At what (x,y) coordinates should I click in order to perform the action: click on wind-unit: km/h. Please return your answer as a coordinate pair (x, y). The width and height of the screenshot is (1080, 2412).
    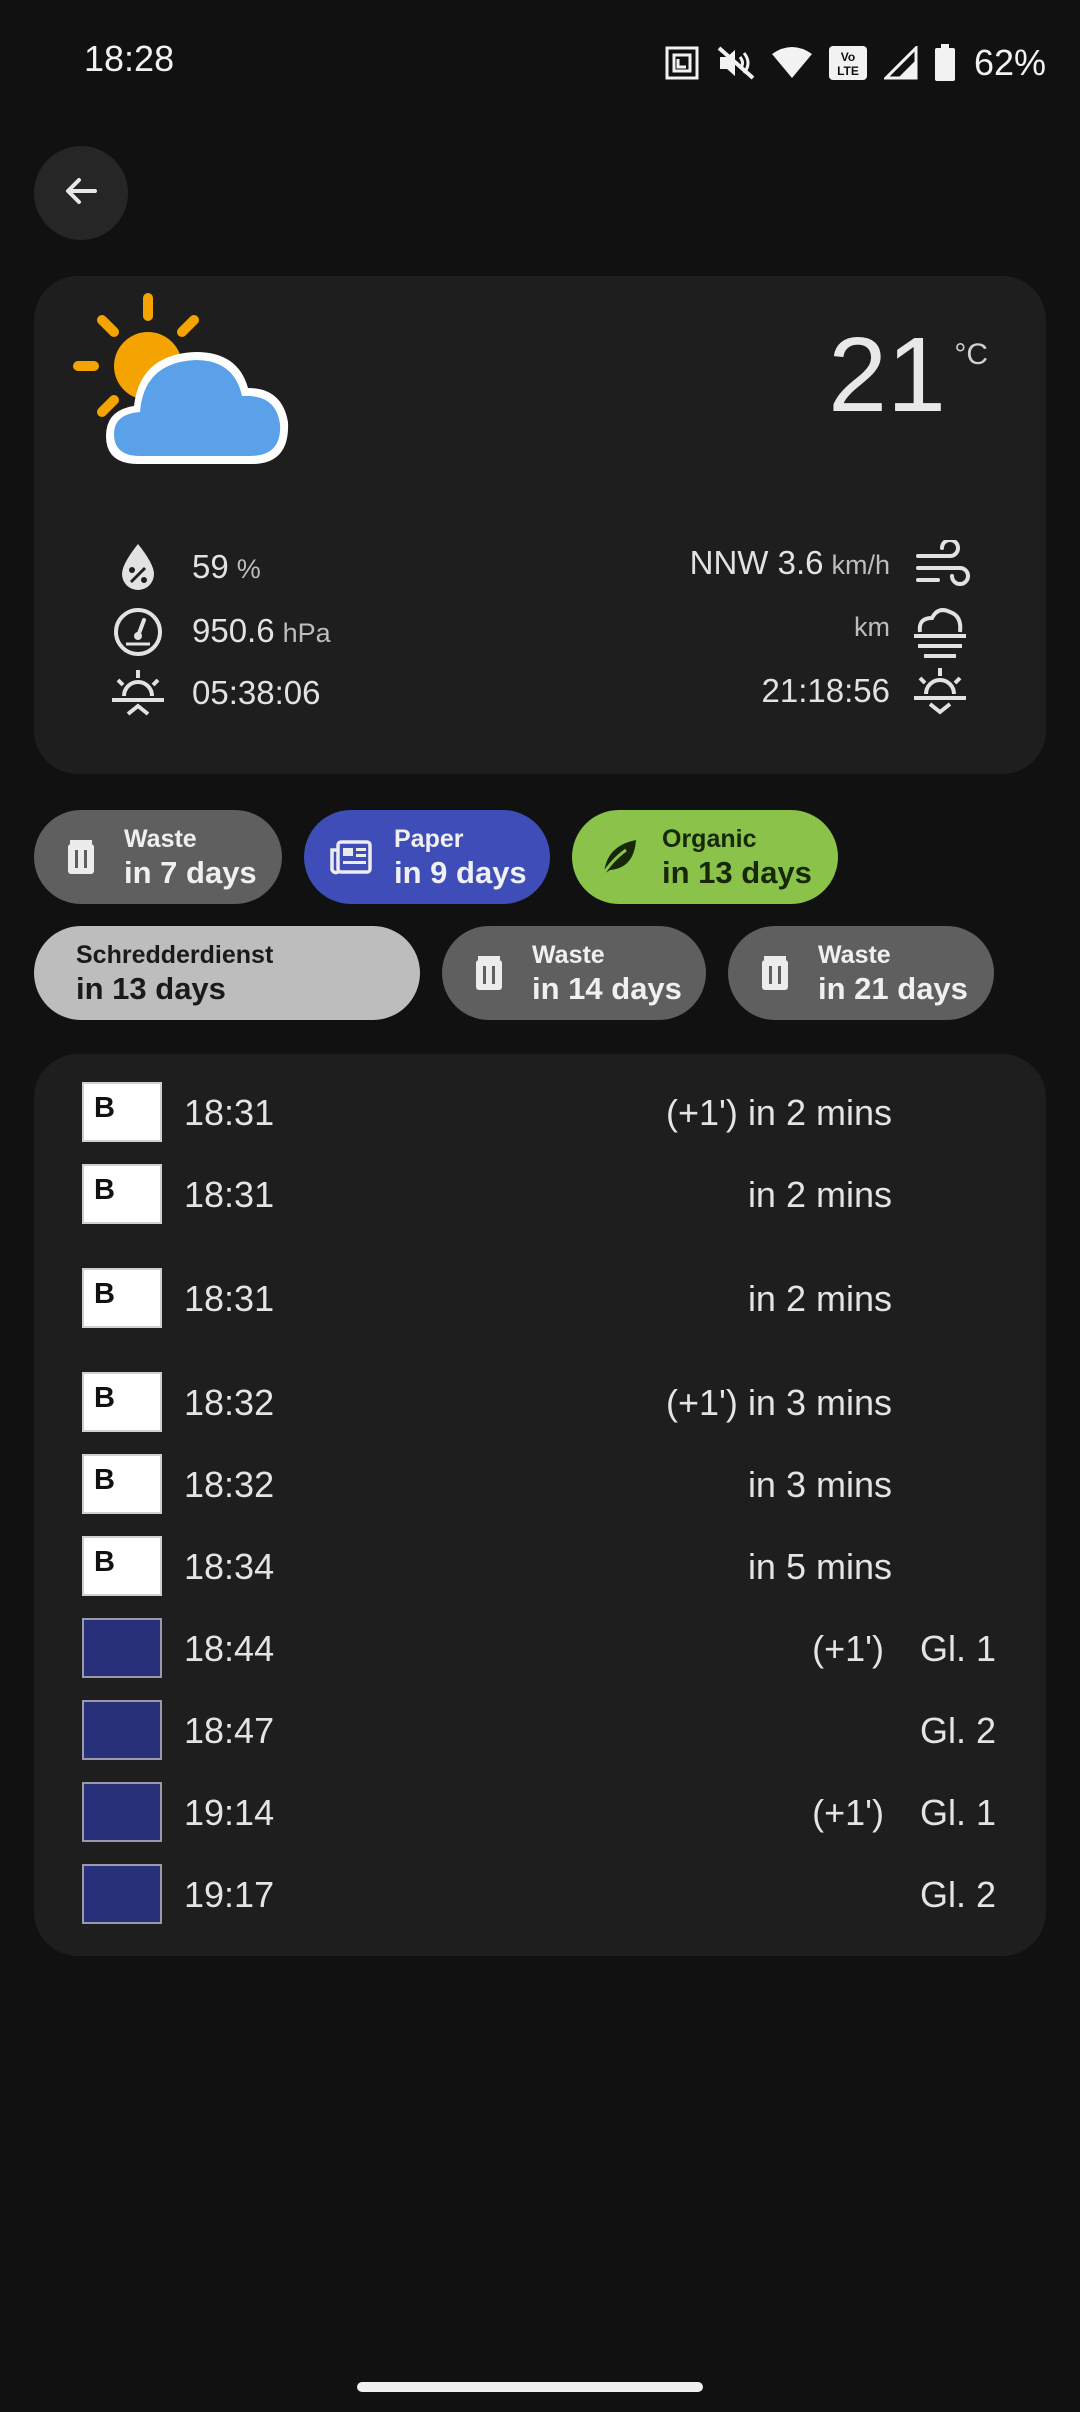
    Looking at the image, I should click on (860, 565).